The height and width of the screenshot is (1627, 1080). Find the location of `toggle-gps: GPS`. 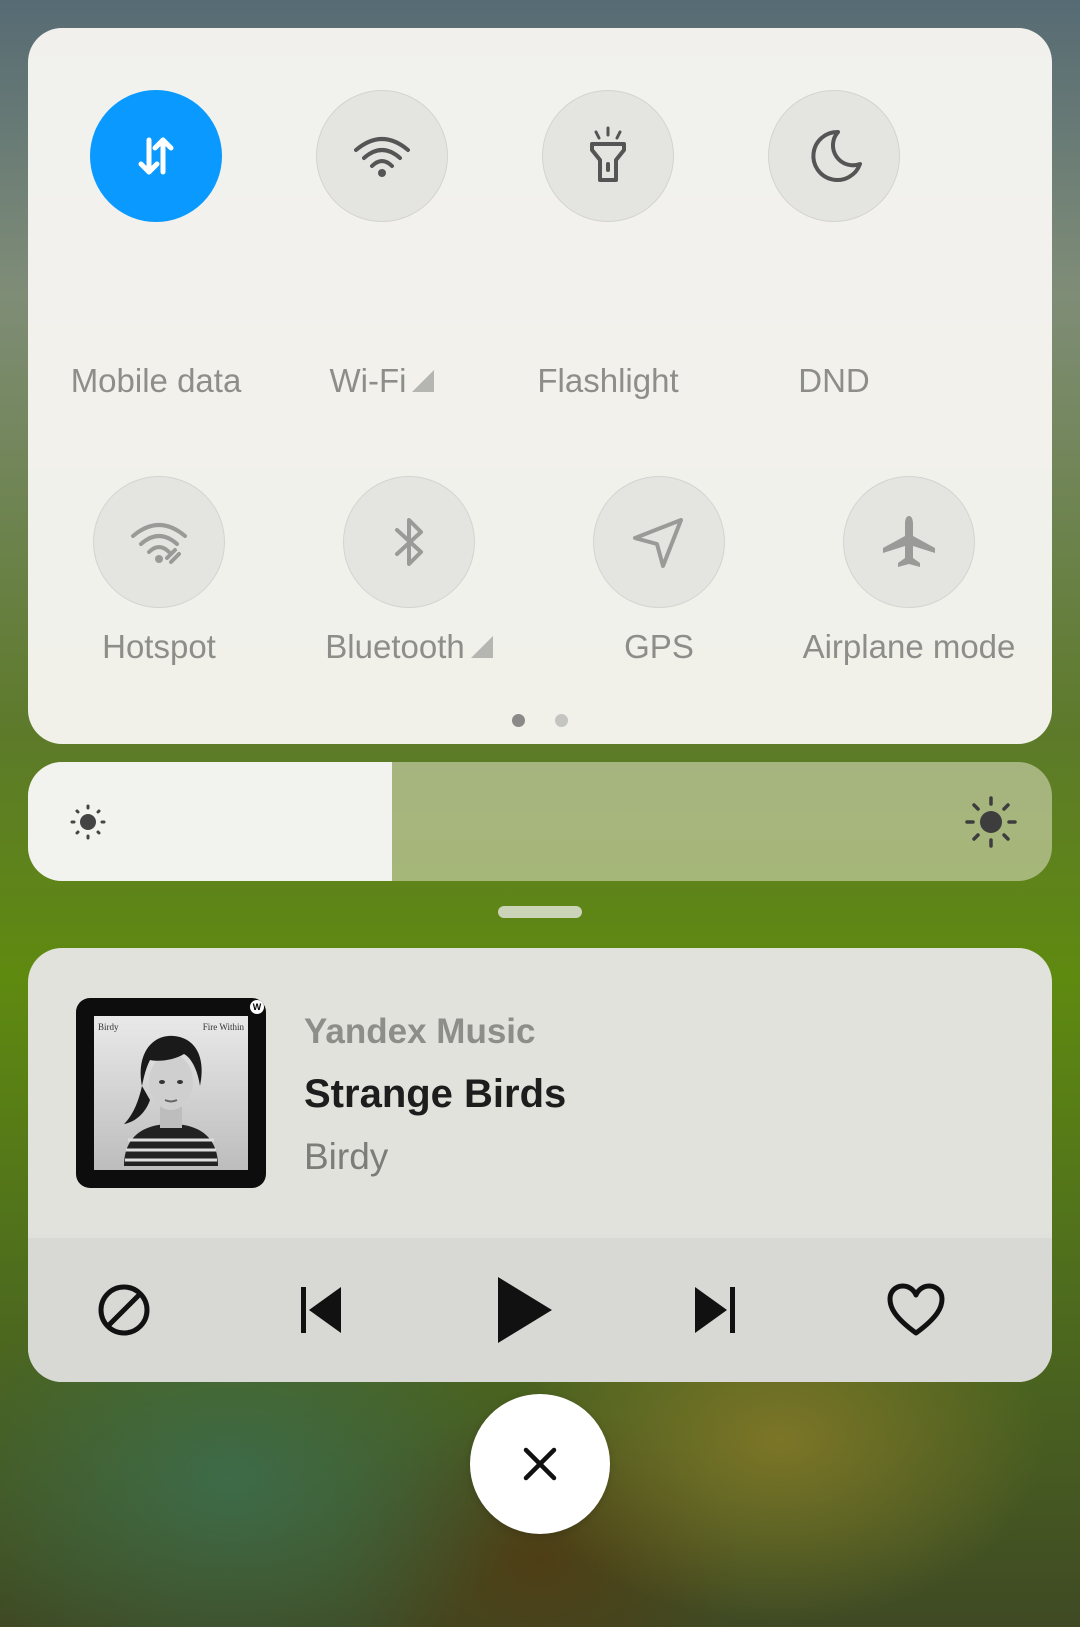

toggle-gps: GPS is located at coordinates (659, 571).